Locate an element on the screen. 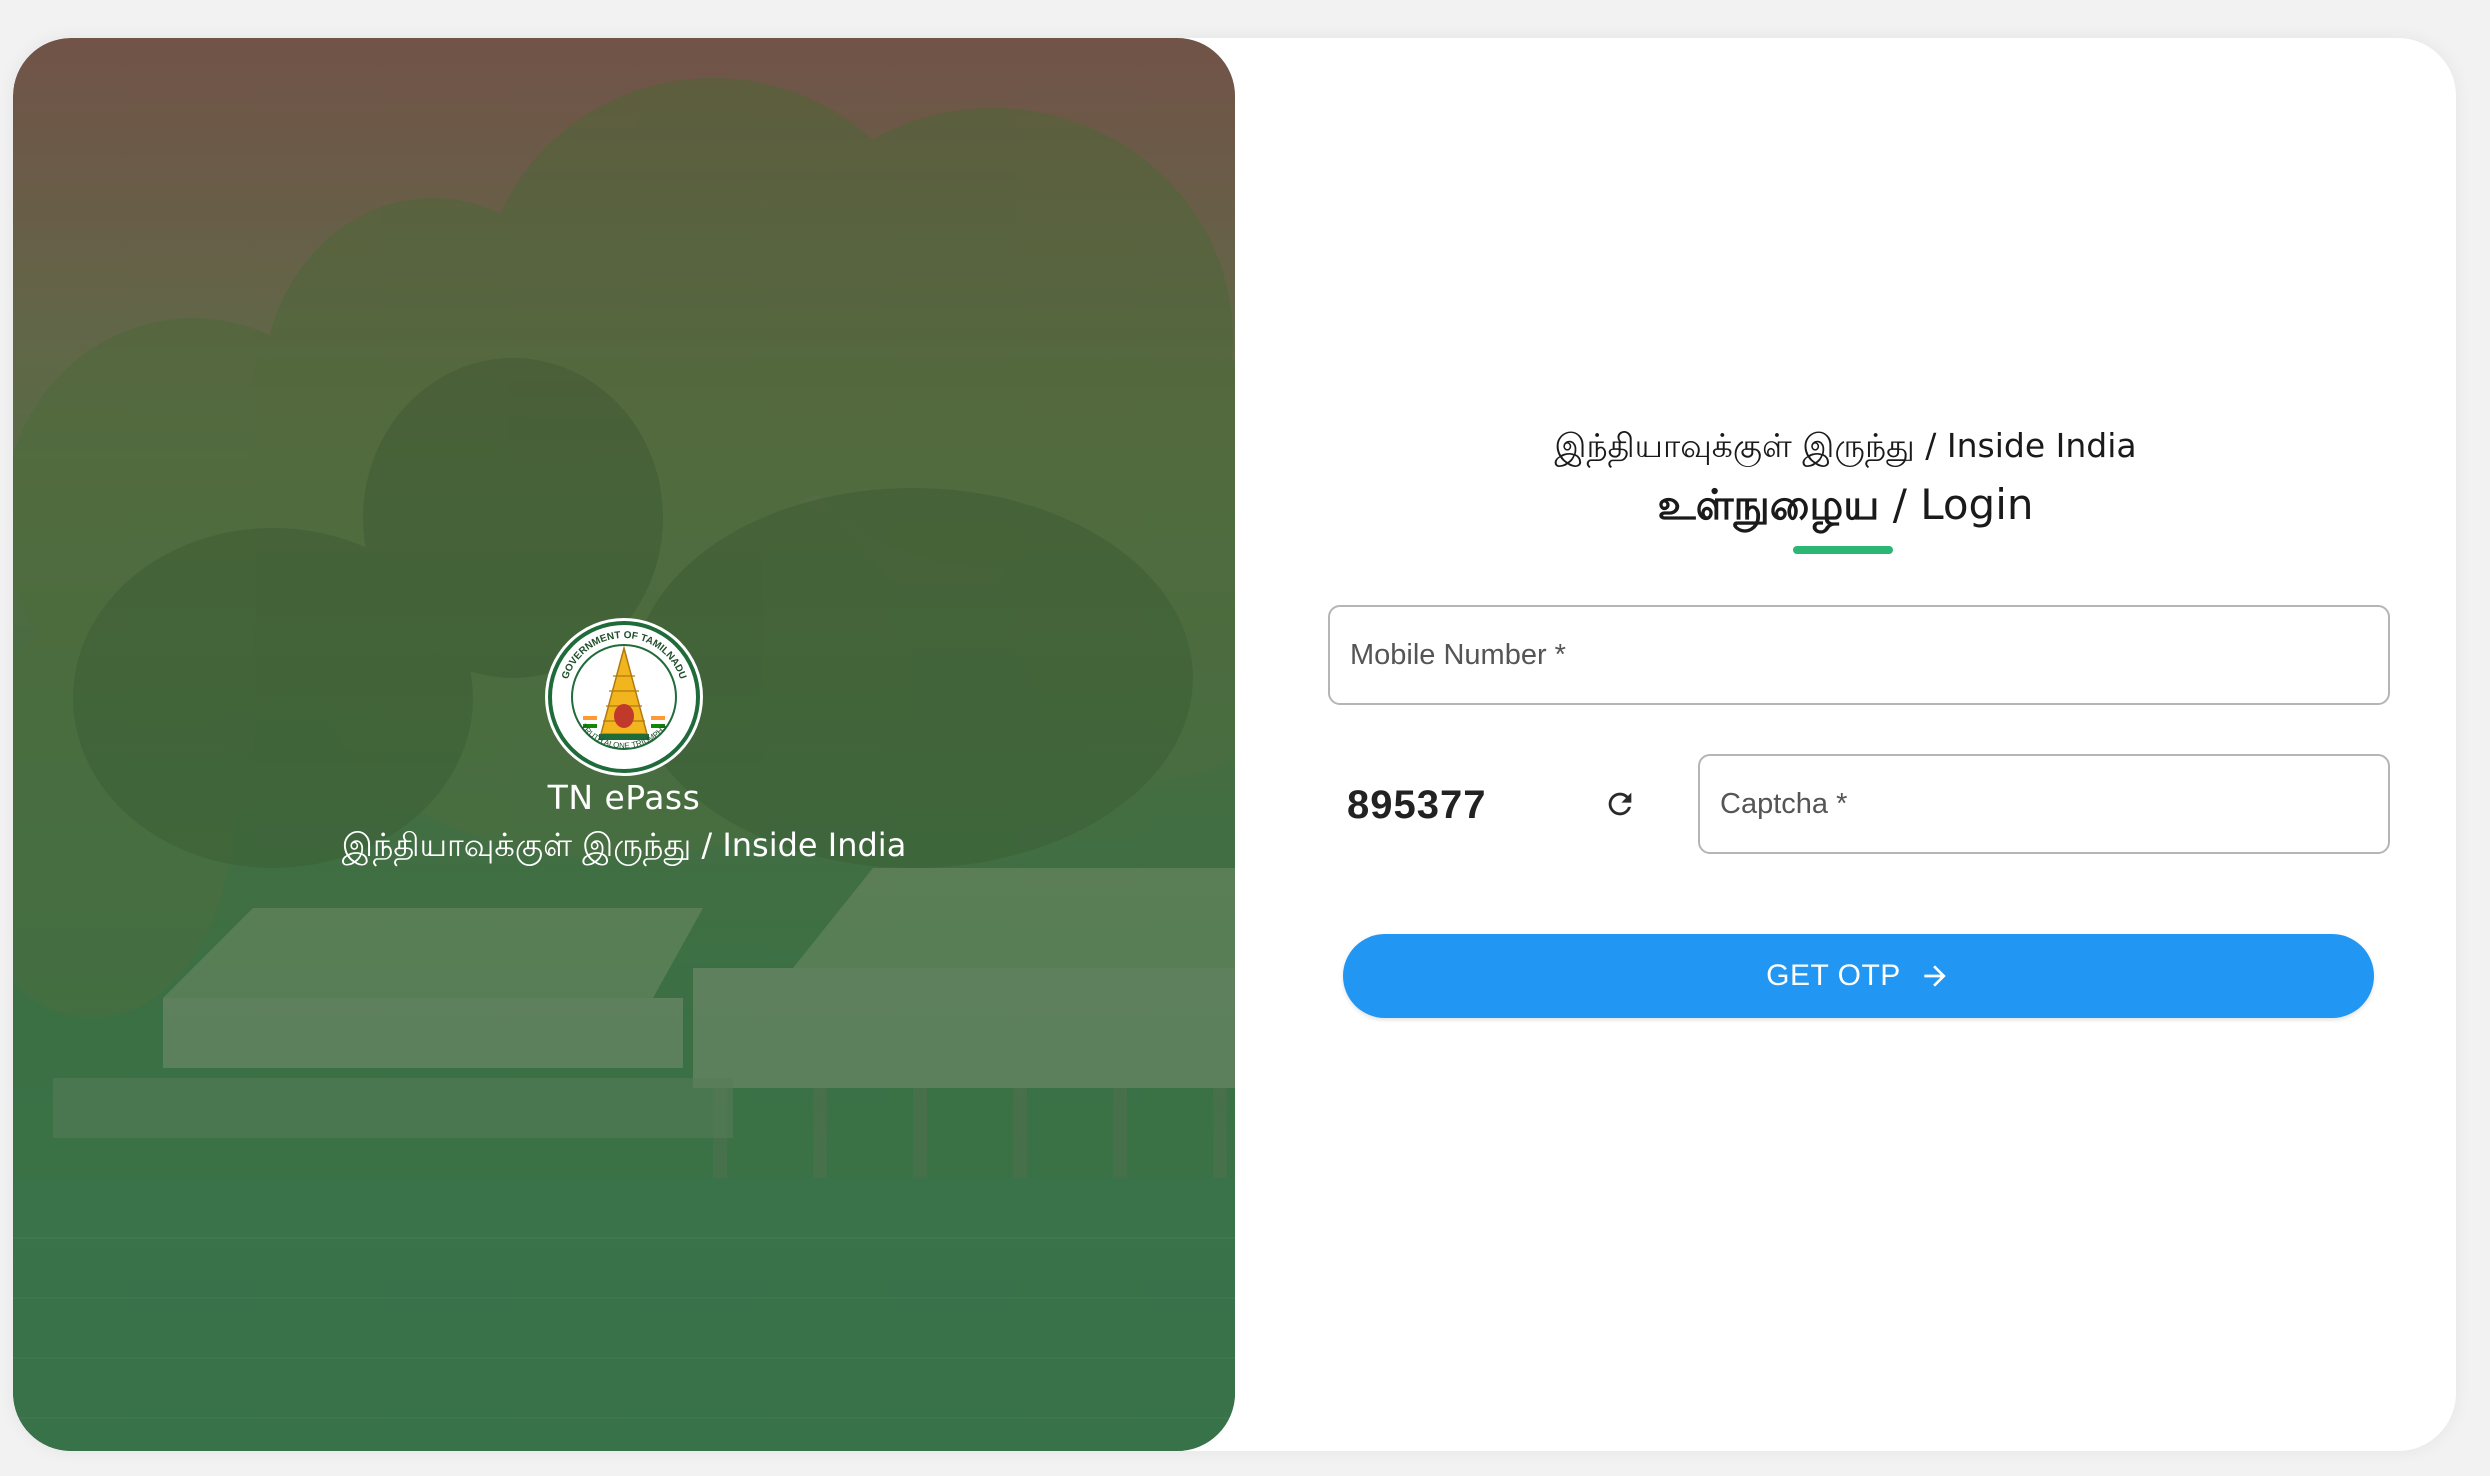  arrow-right-icon is located at coordinates (1935, 976).